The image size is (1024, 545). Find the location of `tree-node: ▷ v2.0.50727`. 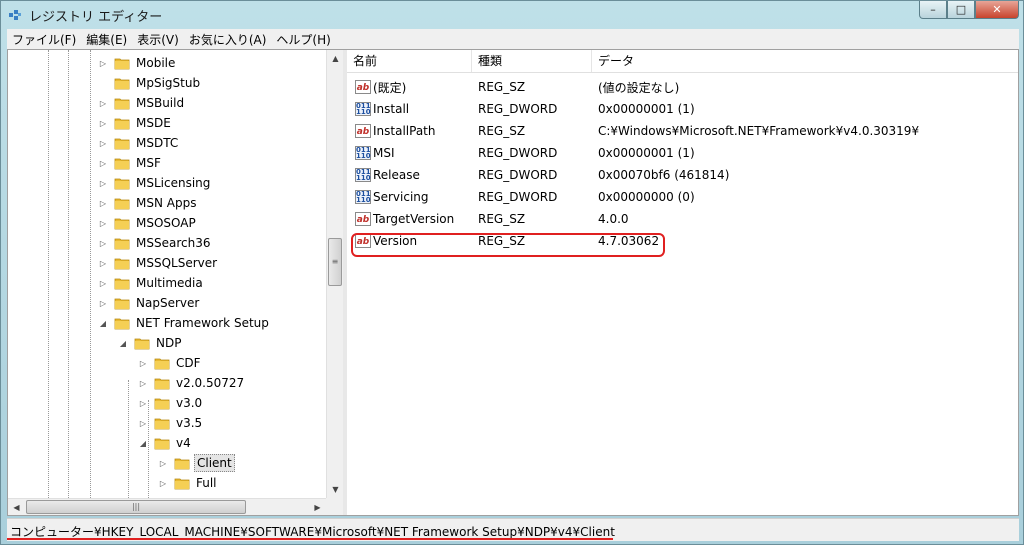

tree-node: ▷ v2.0.50727 is located at coordinates (192, 383).